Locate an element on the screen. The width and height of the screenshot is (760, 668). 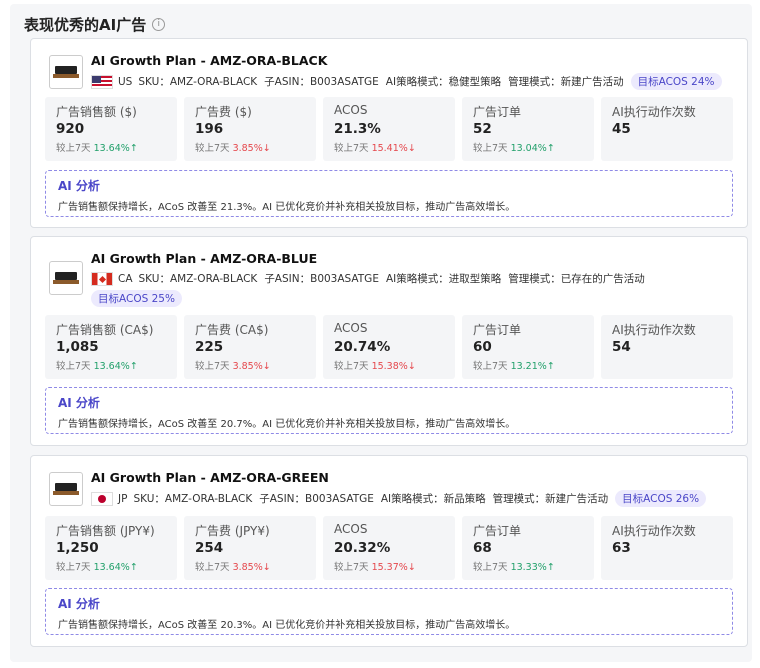
target-acos-badge: 目标ACOS 24% is located at coordinates (676, 81).